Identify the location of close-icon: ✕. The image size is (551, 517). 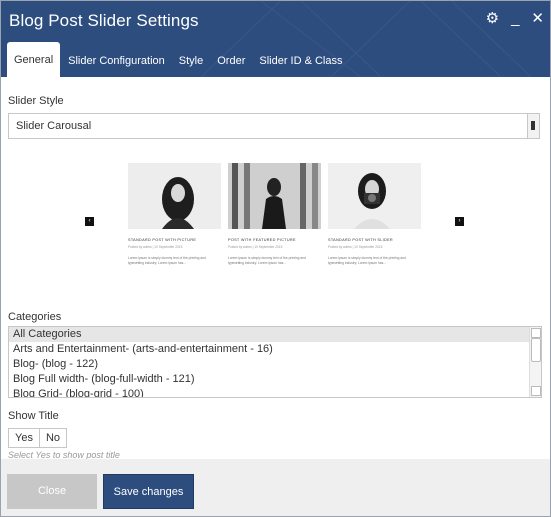
(537, 19).